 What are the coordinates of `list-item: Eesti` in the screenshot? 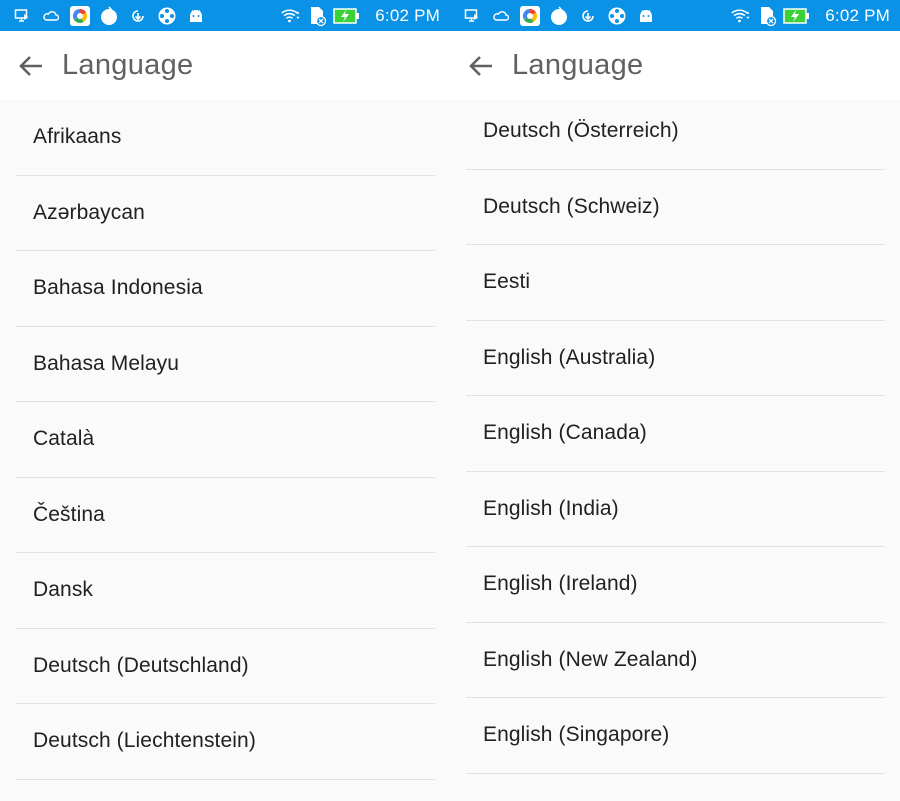 It's located at (675, 283).